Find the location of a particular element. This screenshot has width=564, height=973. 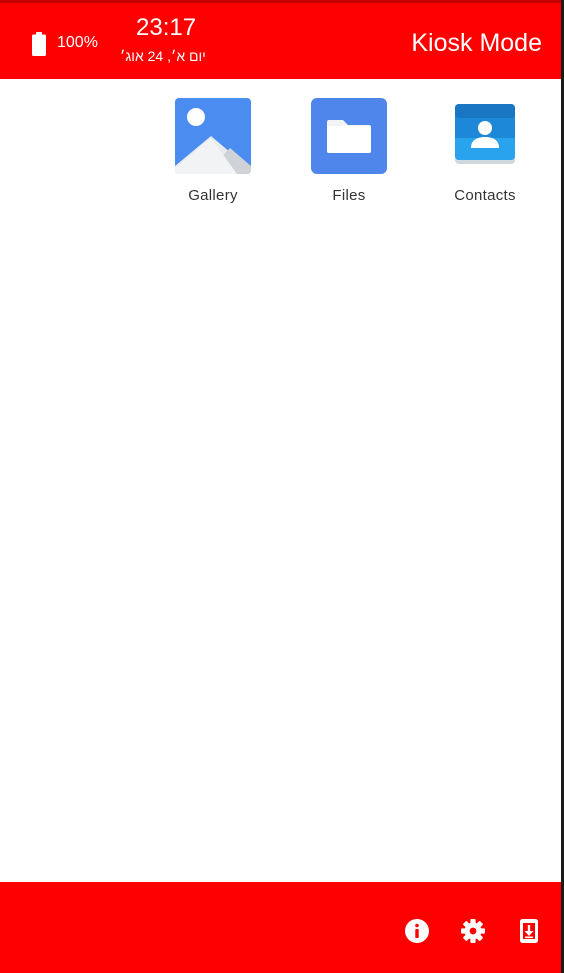

date-text: יום א׳, 24 אוג׳ is located at coordinates (163, 56).